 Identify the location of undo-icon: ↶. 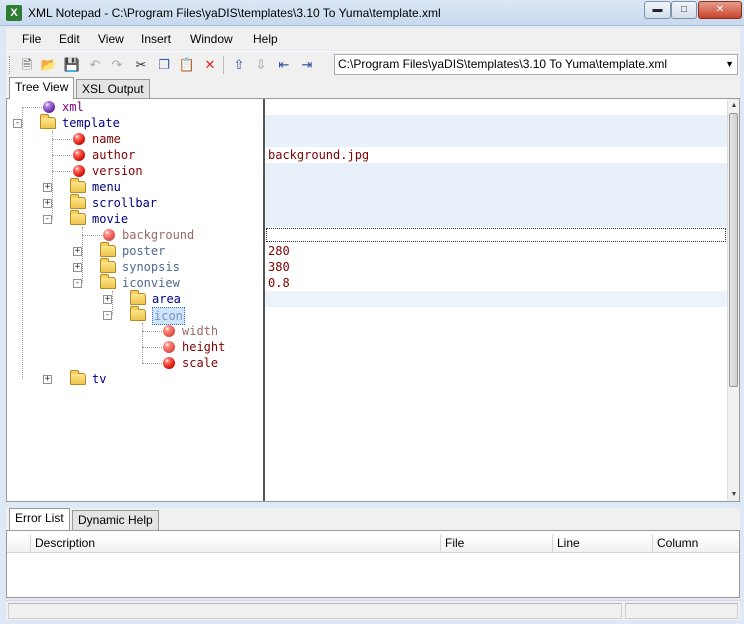
(95, 65).